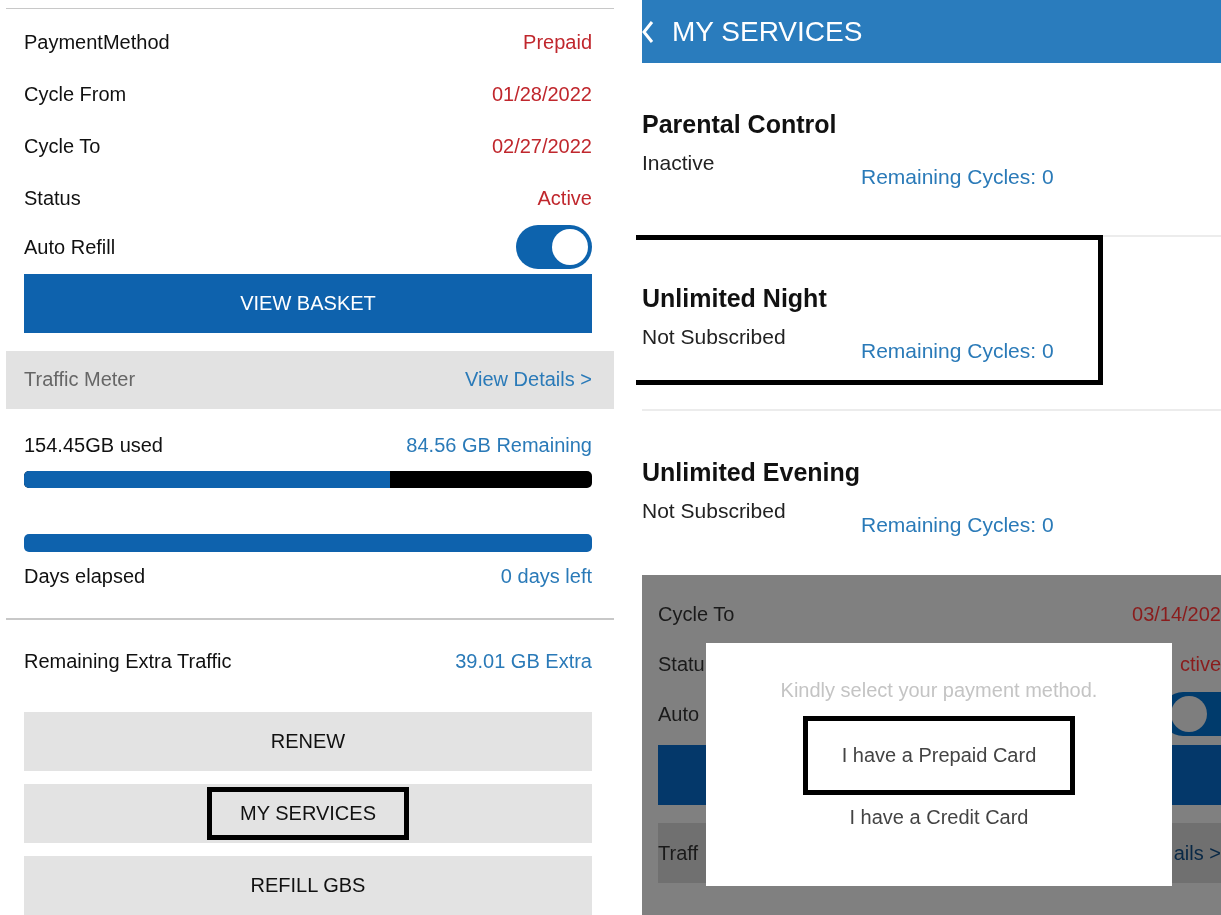 The width and height of the screenshot is (1221, 915). What do you see at coordinates (546, 576) in the screenshot?
I see `days-left-text: 0 days left` at bounding box center [546, 576].